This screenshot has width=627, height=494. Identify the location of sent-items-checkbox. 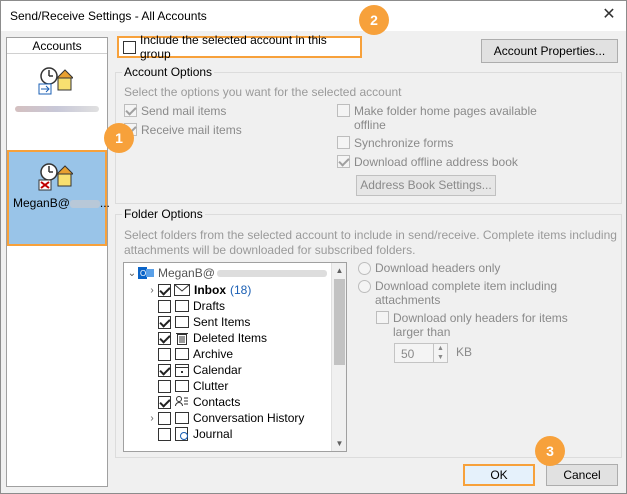
(164, 322).